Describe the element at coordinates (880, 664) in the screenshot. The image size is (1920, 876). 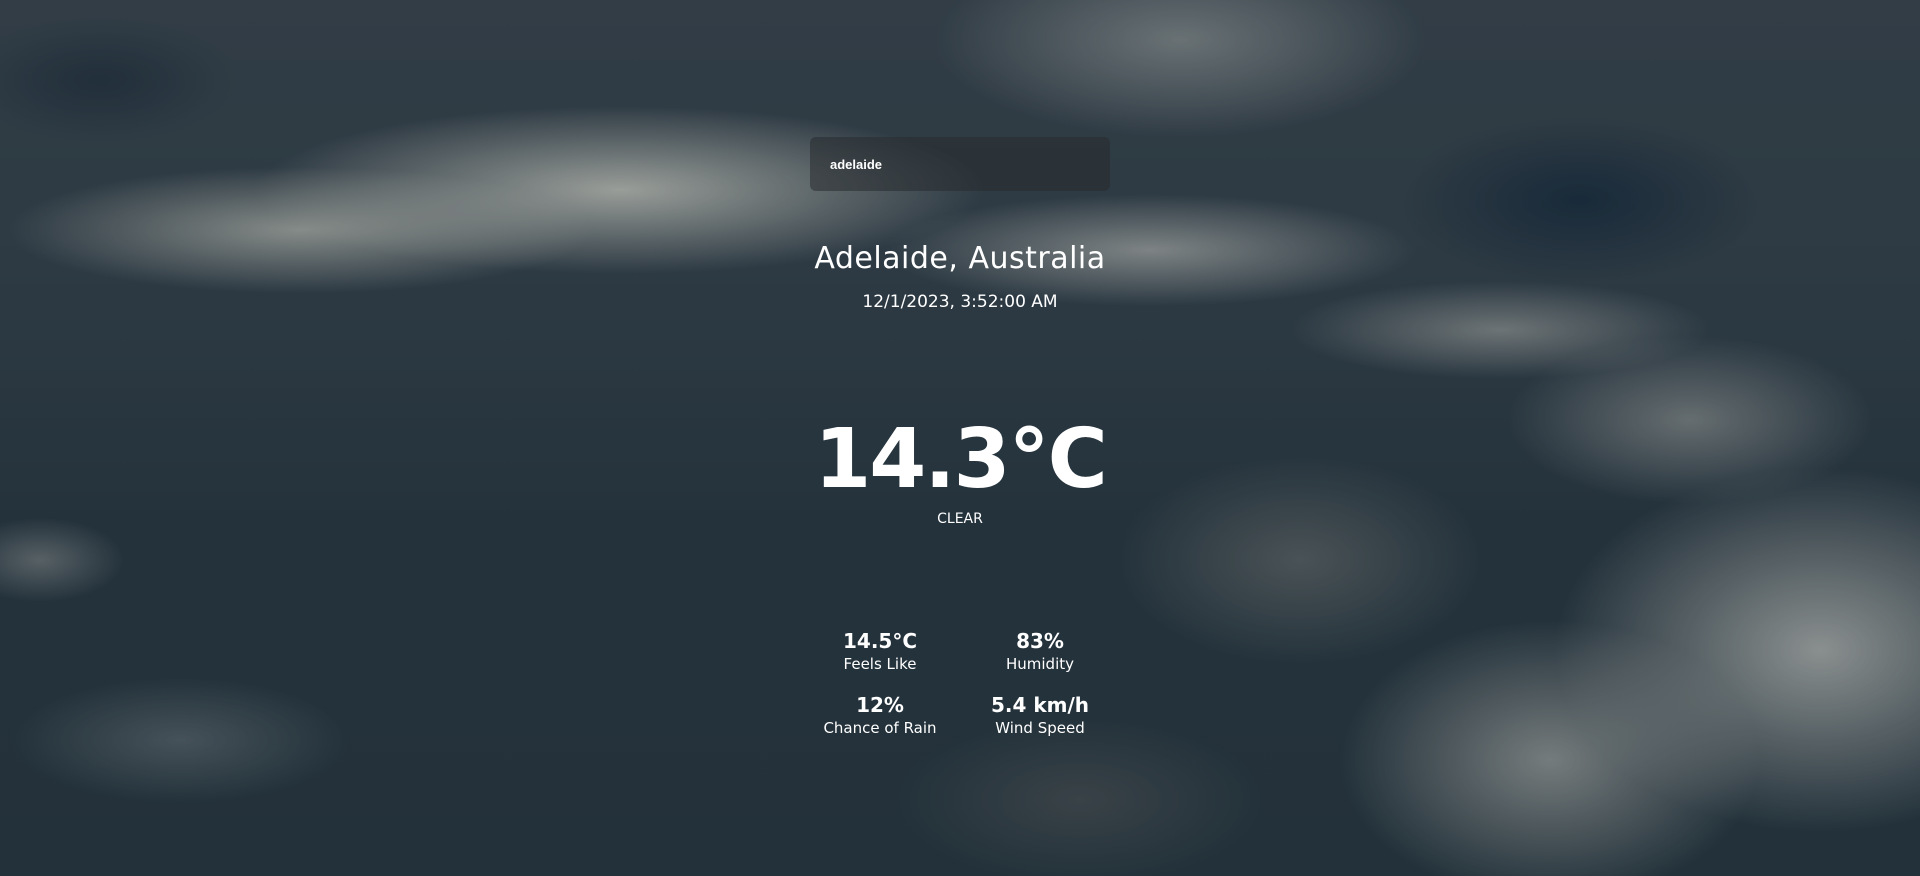
I see `stat-label: Feels Like` at that location.